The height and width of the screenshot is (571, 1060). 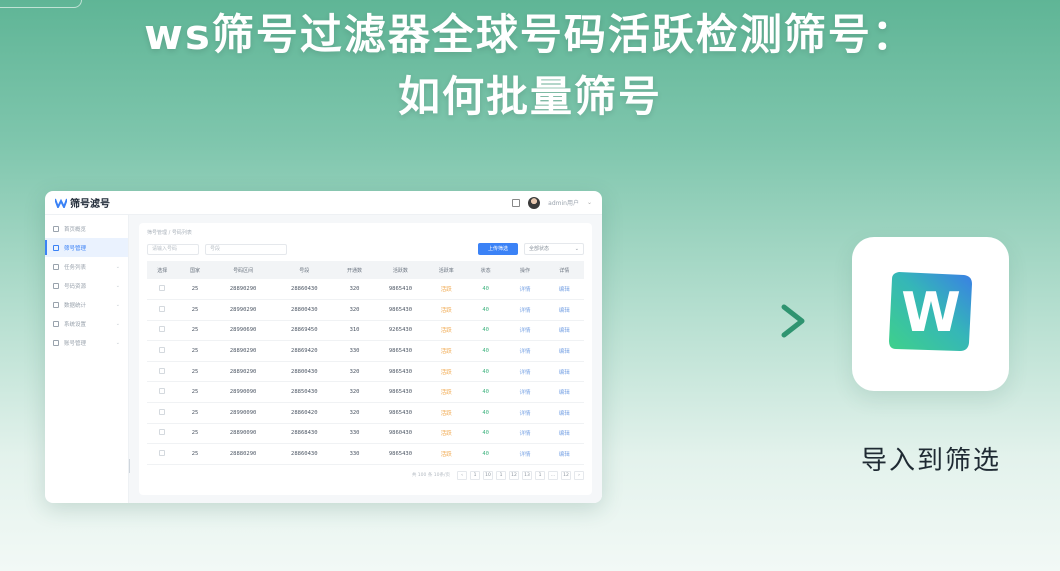 What do you see at coordinates (365, 289) in the screenshot?
I see `table-row: 25 28890290 28860430 320 9865410 活跃 40 详情 编辑` at bounding box center [365, 289].